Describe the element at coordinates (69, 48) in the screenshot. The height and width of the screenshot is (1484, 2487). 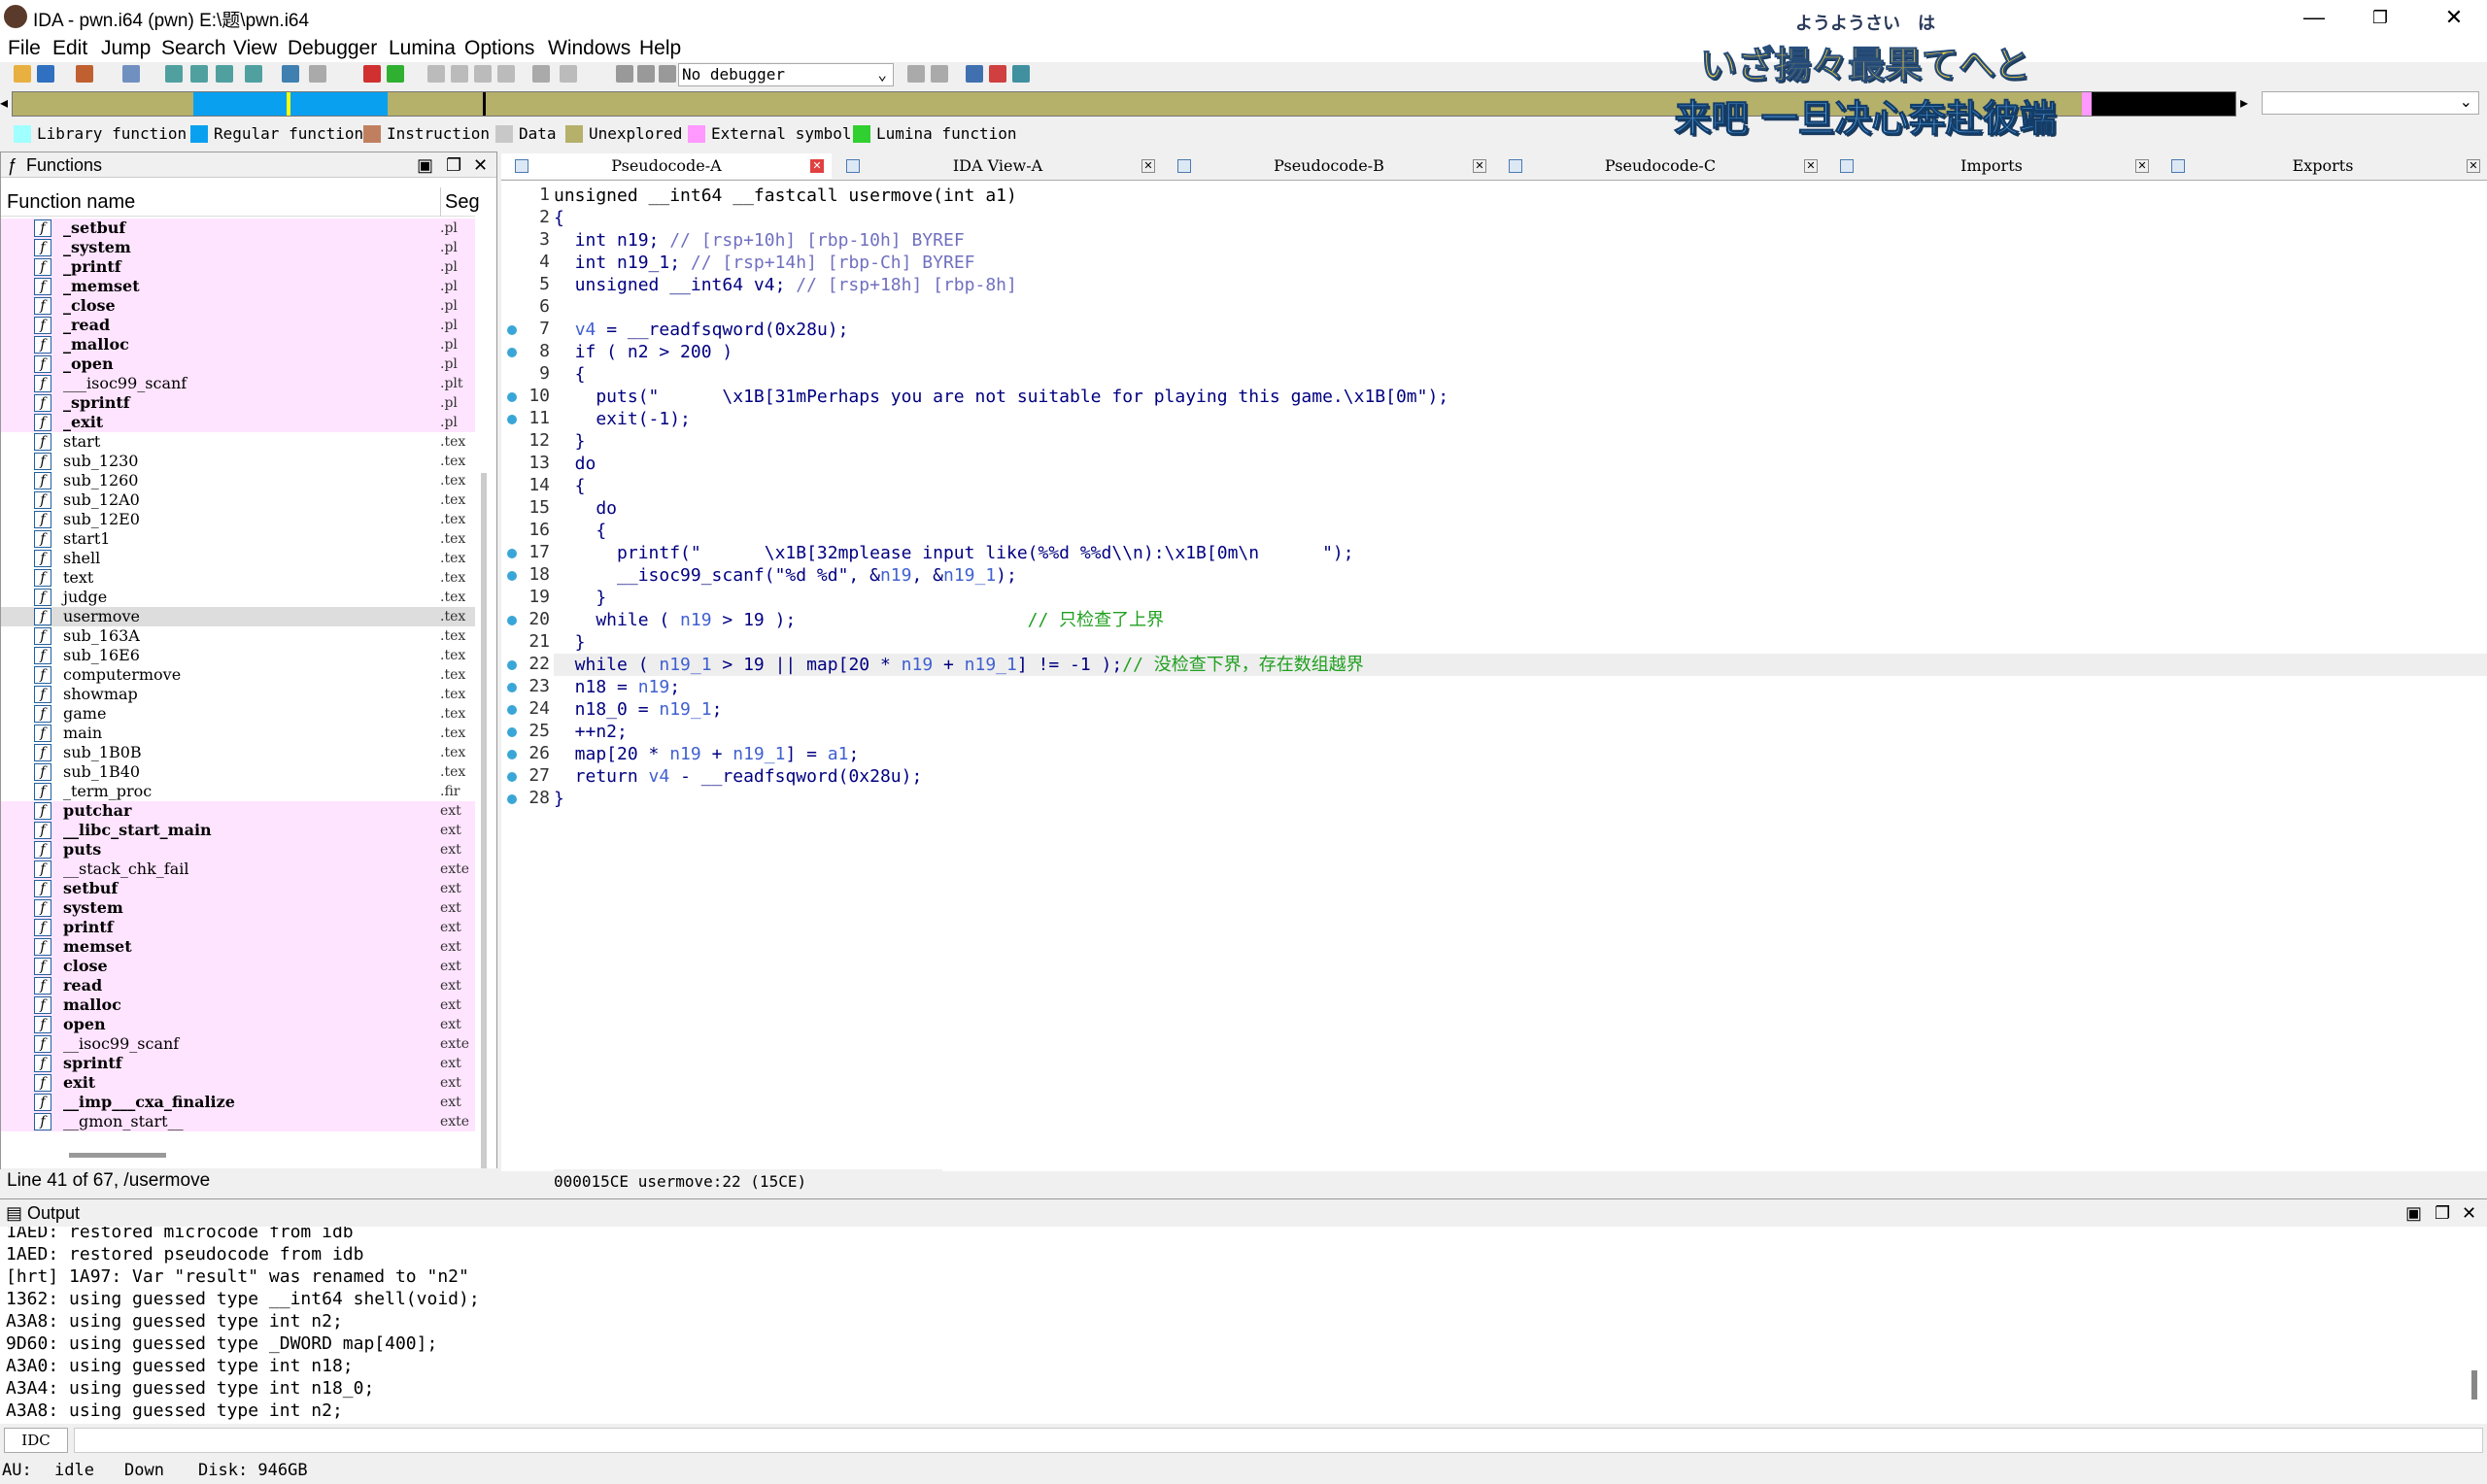
I see `menu-edit: Edit` at that location.